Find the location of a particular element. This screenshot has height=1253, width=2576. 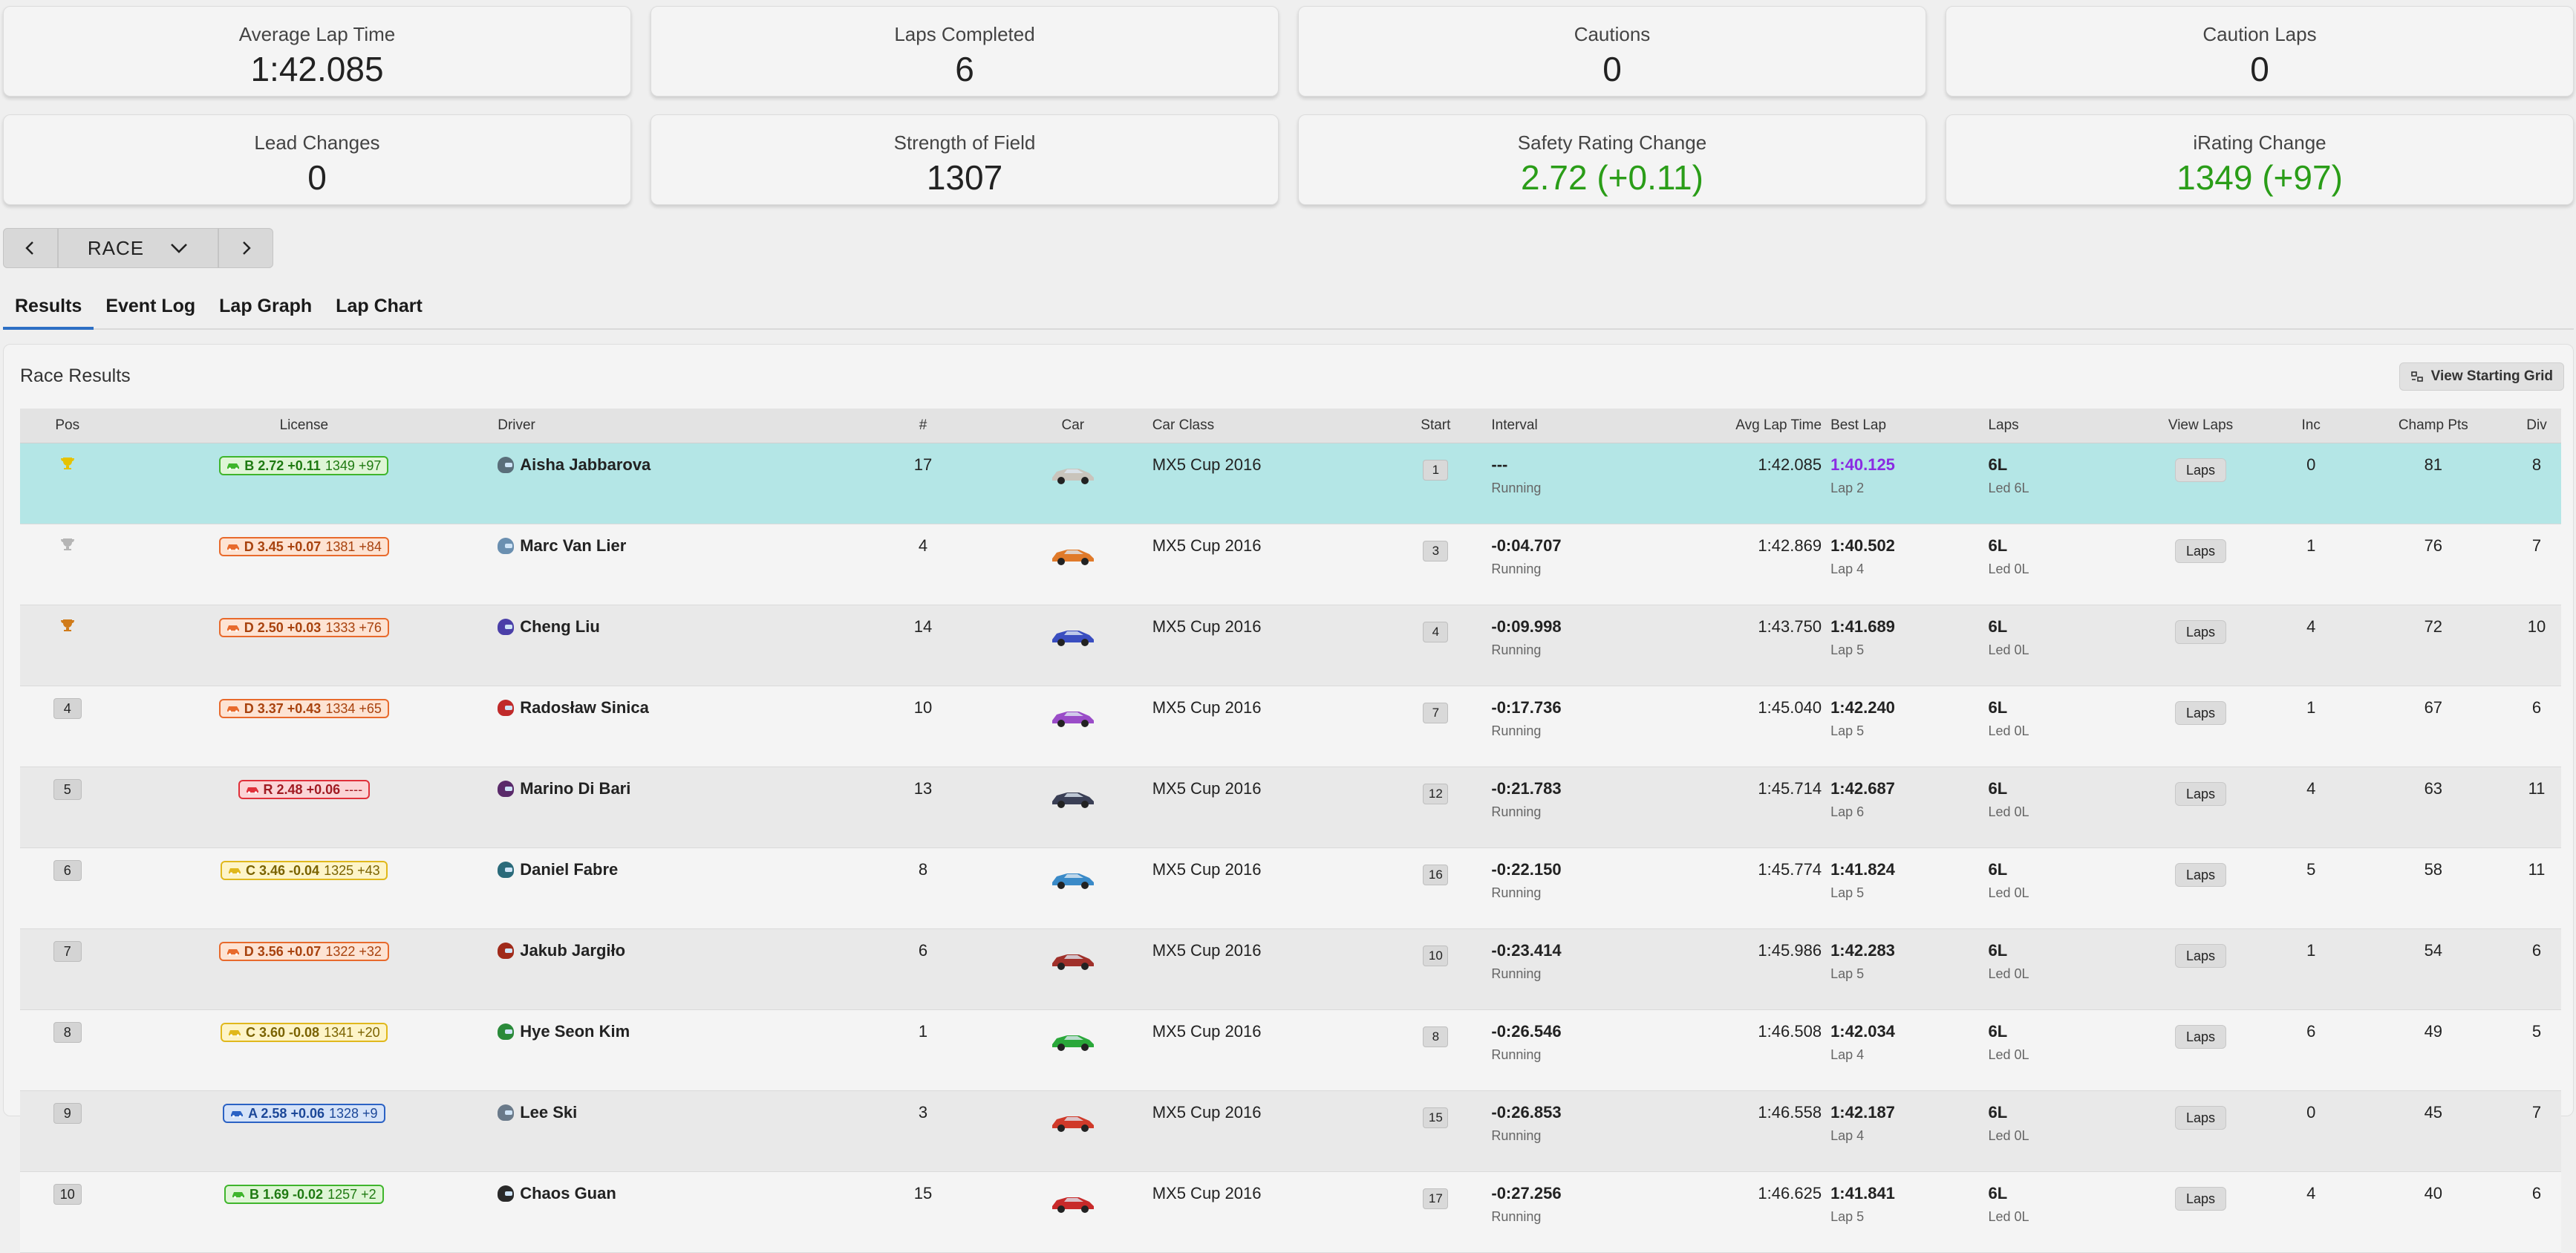

next-session-button is located at coordinates (245, 248).